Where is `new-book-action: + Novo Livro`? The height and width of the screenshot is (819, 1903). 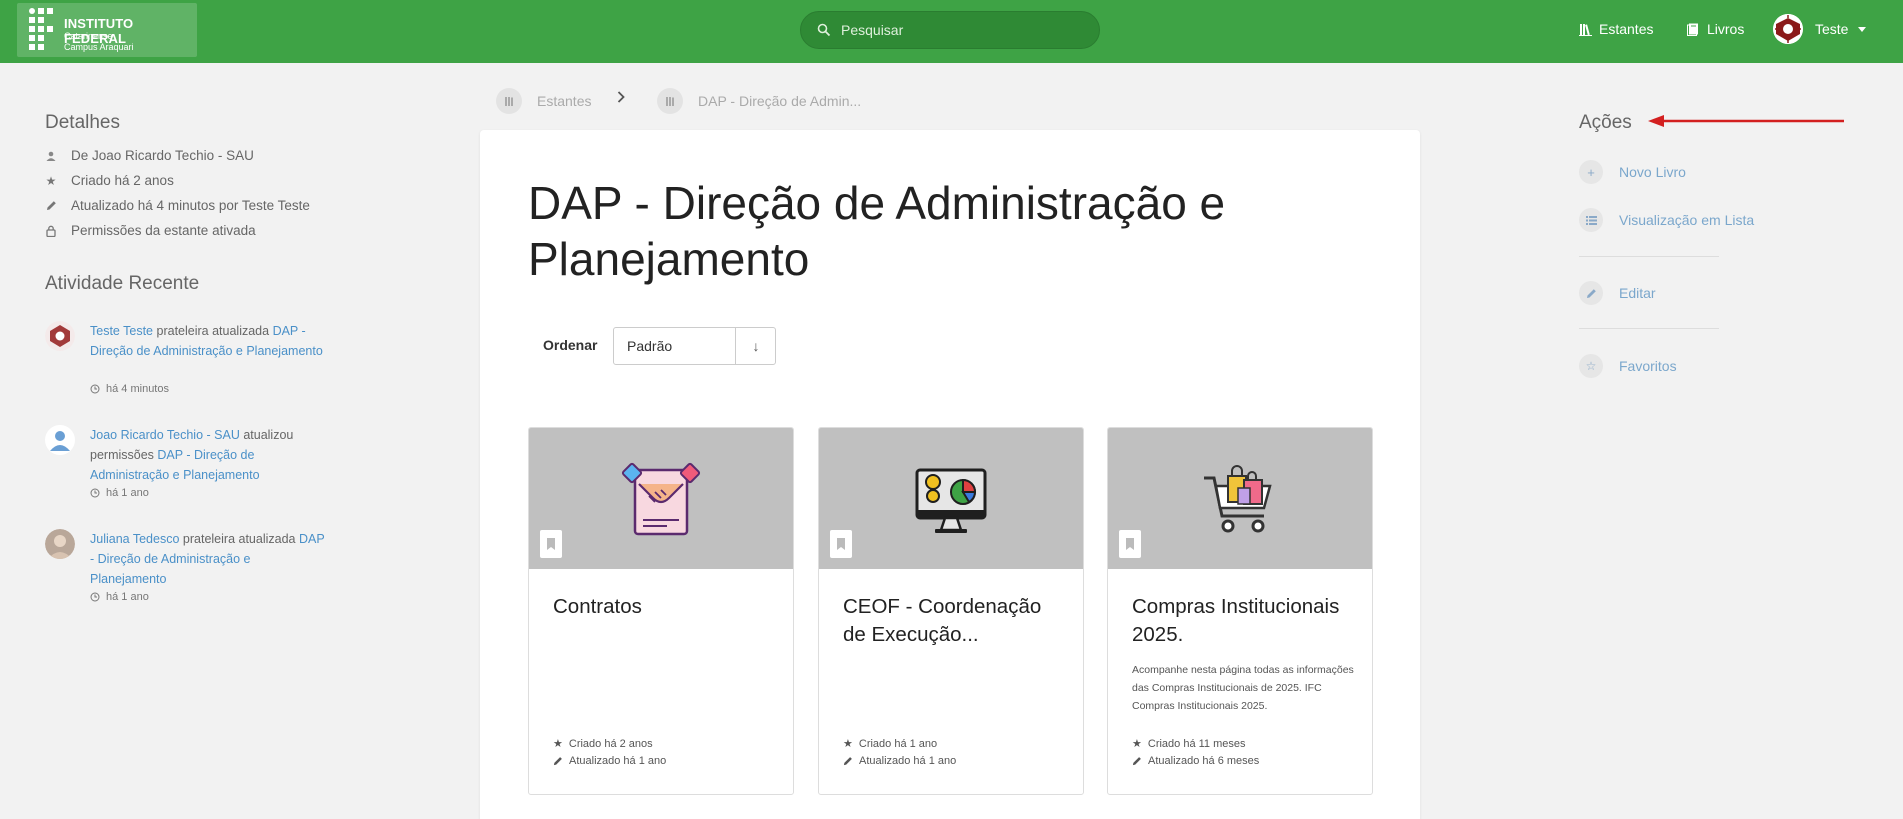 new-book-action: + Novo Livro is located at coordinates (1632, 172).